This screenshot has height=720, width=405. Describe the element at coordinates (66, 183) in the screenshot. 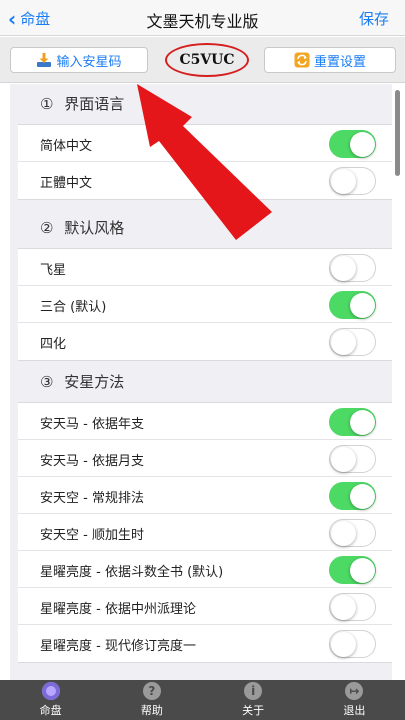

I see `row-label: 正體中文` at that location.